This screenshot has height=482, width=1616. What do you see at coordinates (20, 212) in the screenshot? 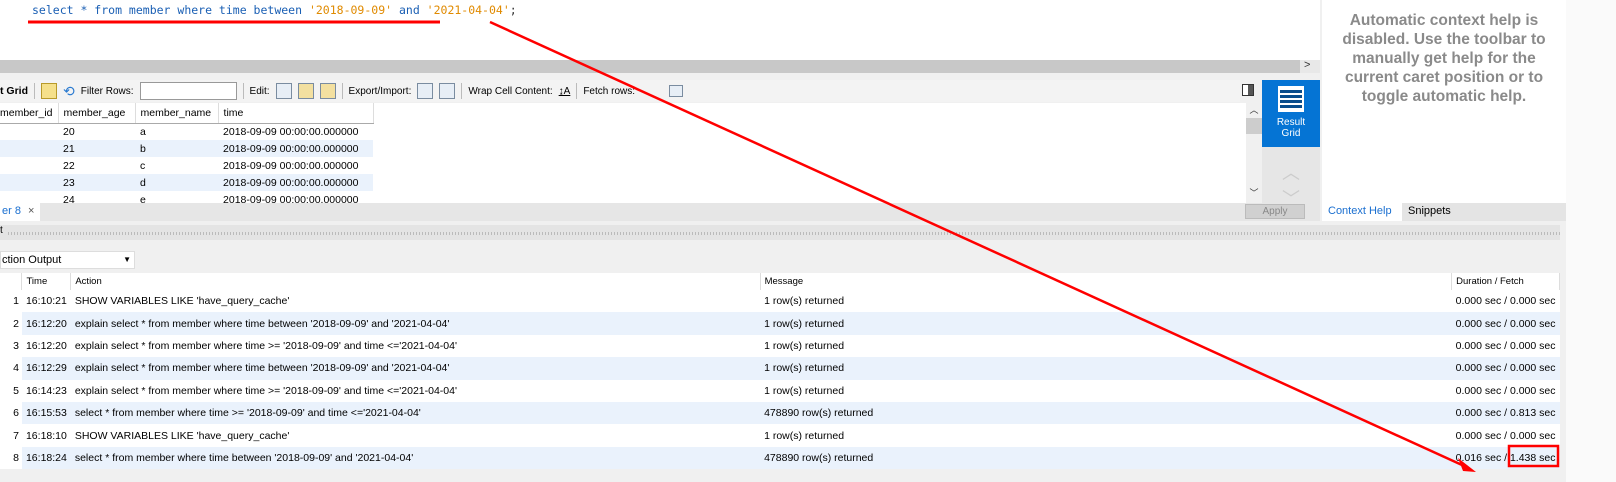
I see `tab-result: er 8 ×` at bounding box center [20, 212].